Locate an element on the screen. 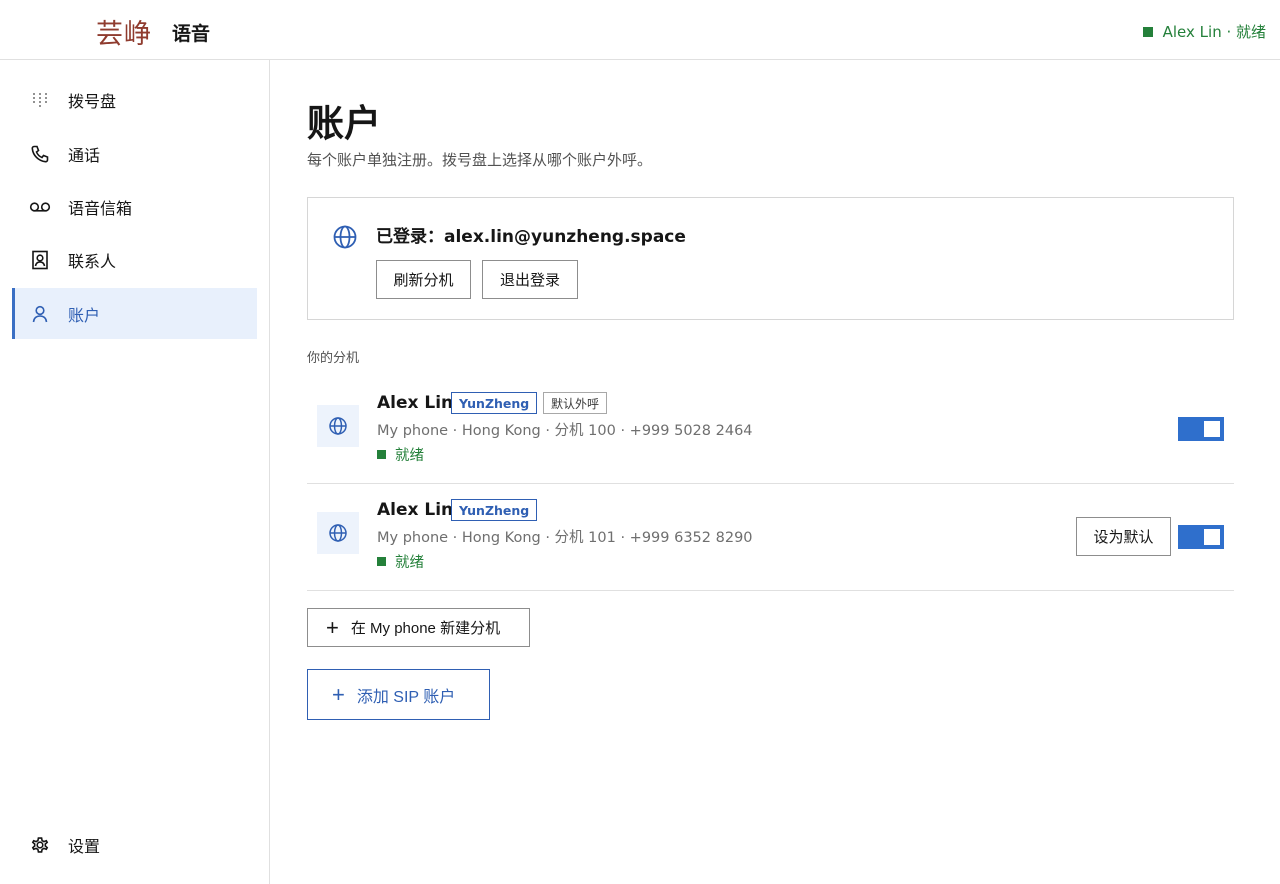  sidebar-item-label: 设置 is located at coordinates (84, 846).